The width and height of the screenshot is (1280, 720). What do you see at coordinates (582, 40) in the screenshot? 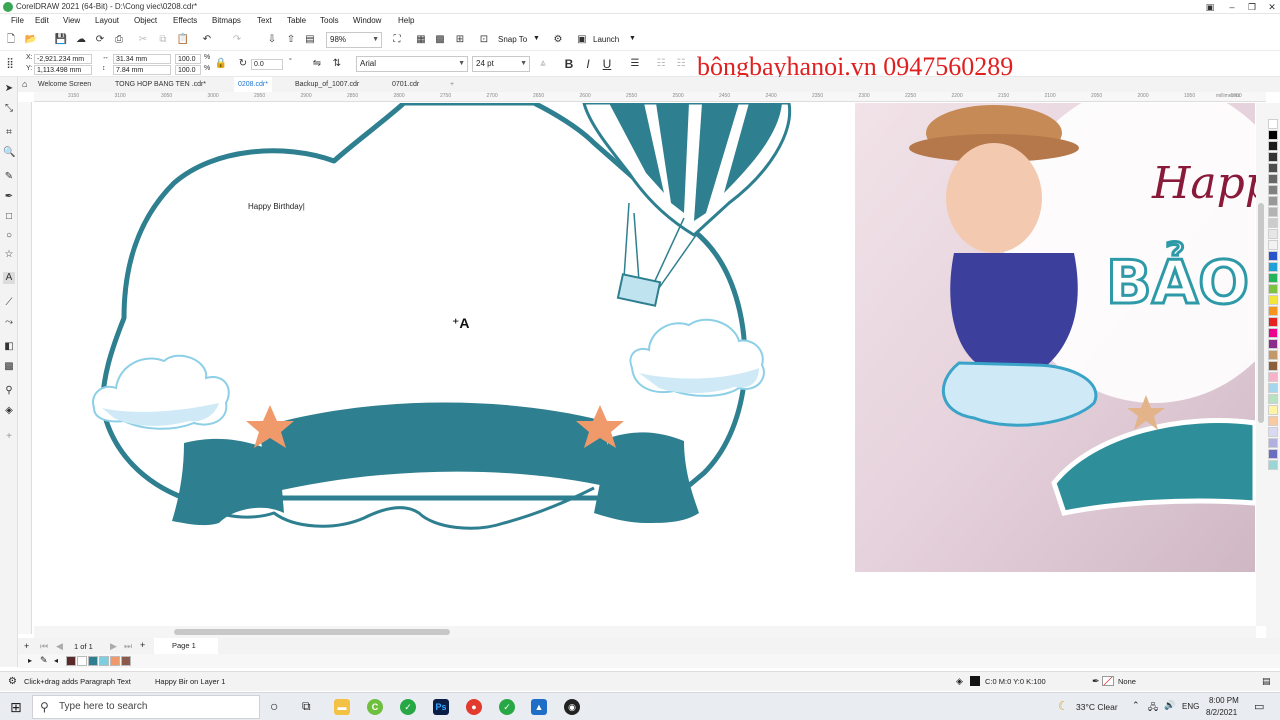
I see `launch-icon: ▣` at bounding box center [582, 40].